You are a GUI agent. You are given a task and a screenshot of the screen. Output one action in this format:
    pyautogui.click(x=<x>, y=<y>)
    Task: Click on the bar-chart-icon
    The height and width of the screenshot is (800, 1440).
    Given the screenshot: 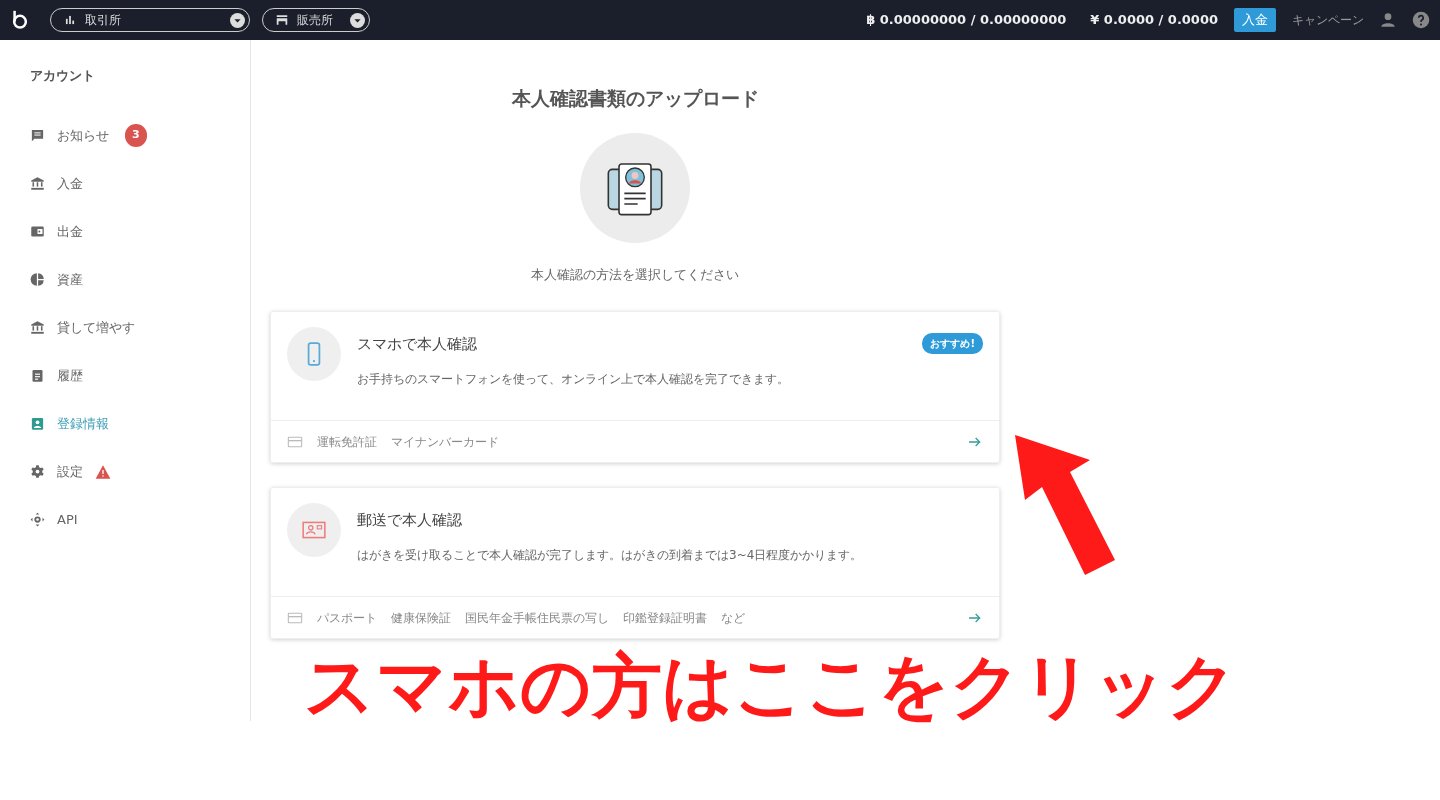 What is the action you would take?
    pyautogui.click(x=70, y=20)
    